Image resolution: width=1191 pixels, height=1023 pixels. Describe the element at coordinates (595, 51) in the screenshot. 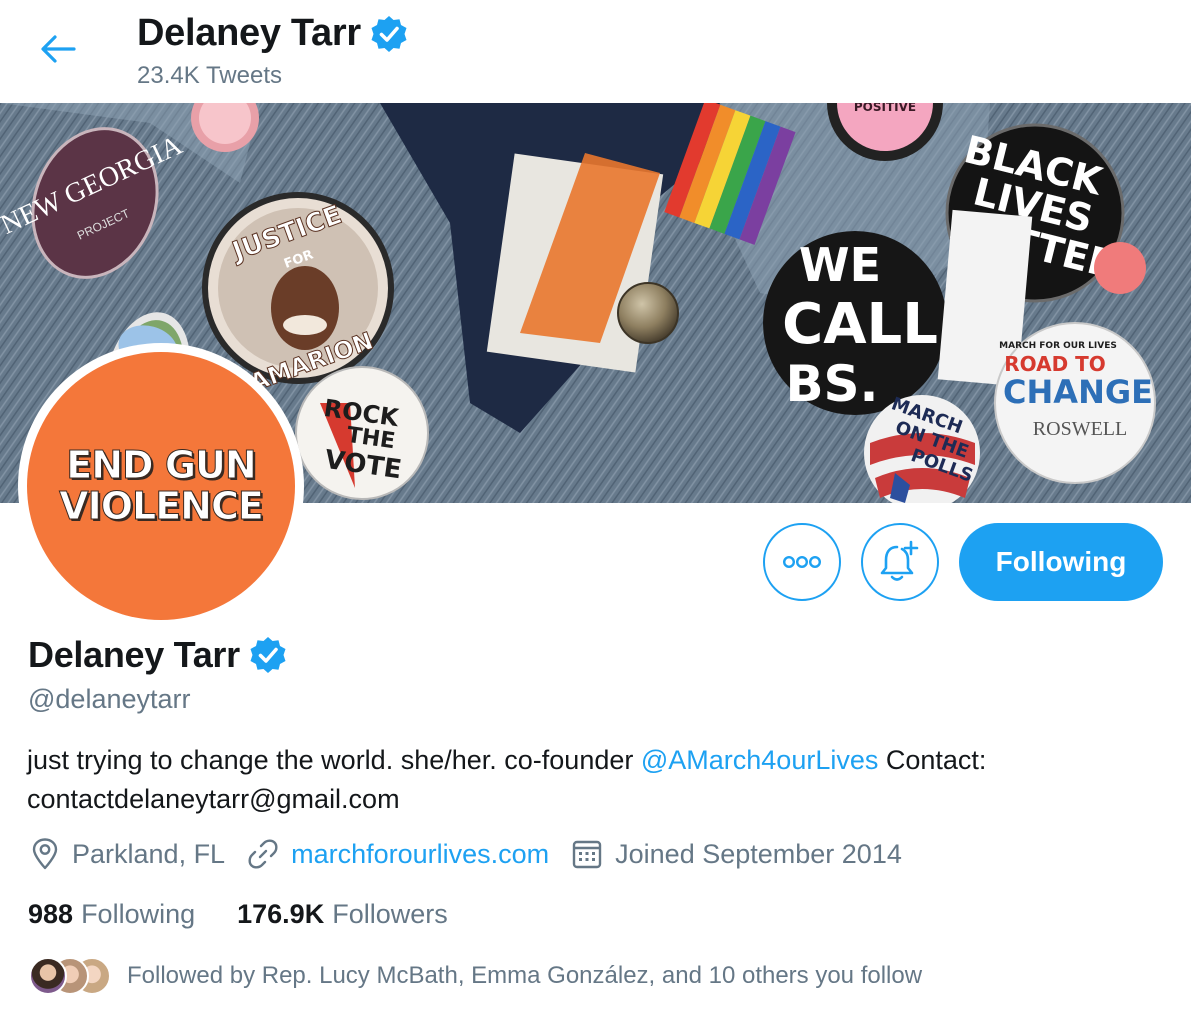

I see `profile-header: Delaney Tarr 23.4K Tweets` at that location.